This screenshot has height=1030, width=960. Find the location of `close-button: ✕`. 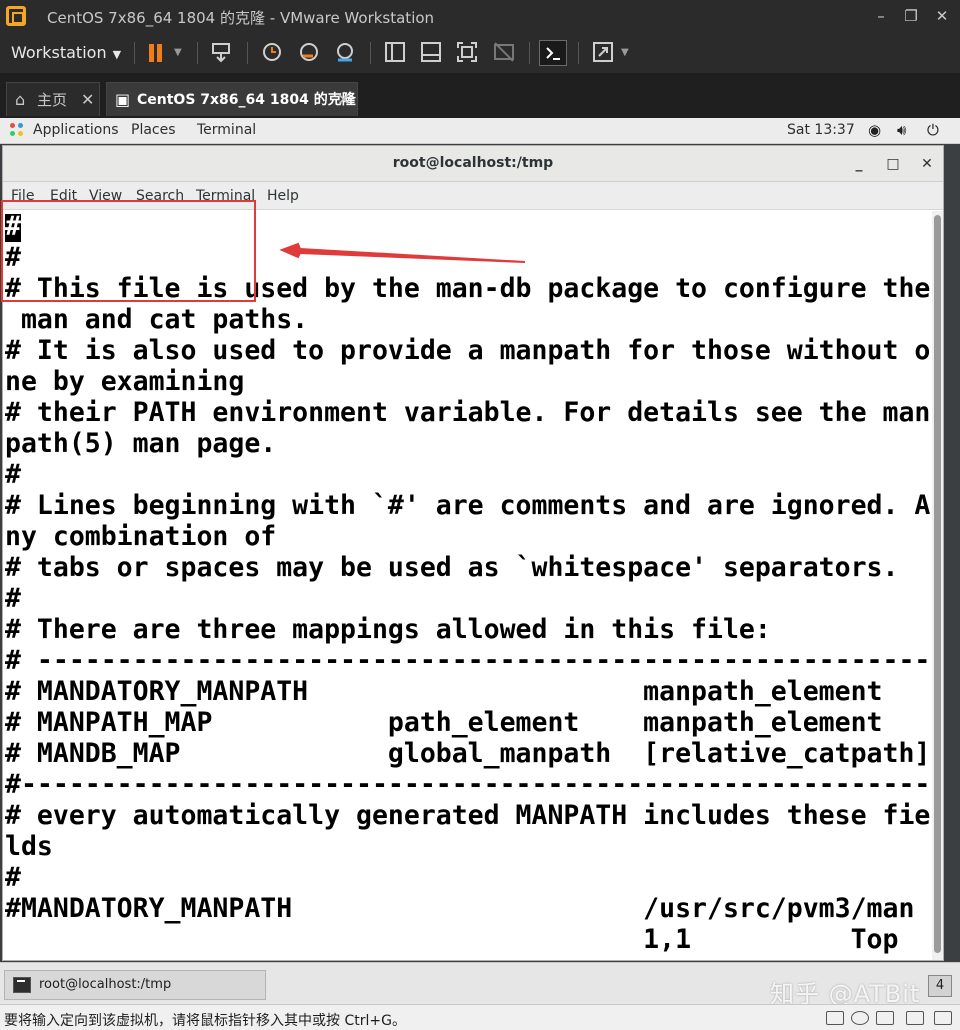

close-button: ✕ is located at coordinates (942, 16).